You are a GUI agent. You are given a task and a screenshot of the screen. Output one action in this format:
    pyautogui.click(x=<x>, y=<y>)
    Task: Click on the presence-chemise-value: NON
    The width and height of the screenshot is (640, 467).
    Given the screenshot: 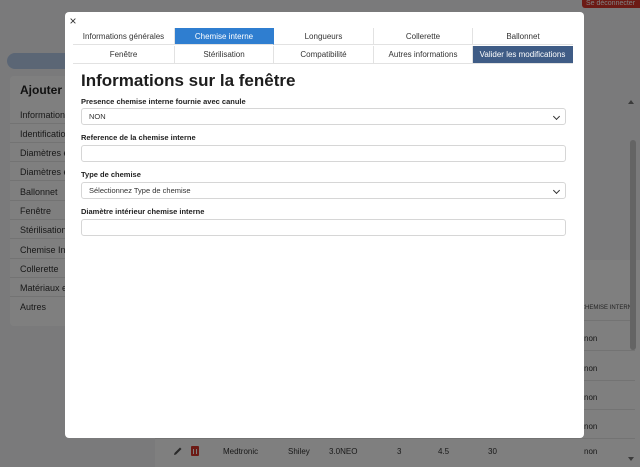 What is the action you would take?
    pyautogui.click(x=97, y=116)
    